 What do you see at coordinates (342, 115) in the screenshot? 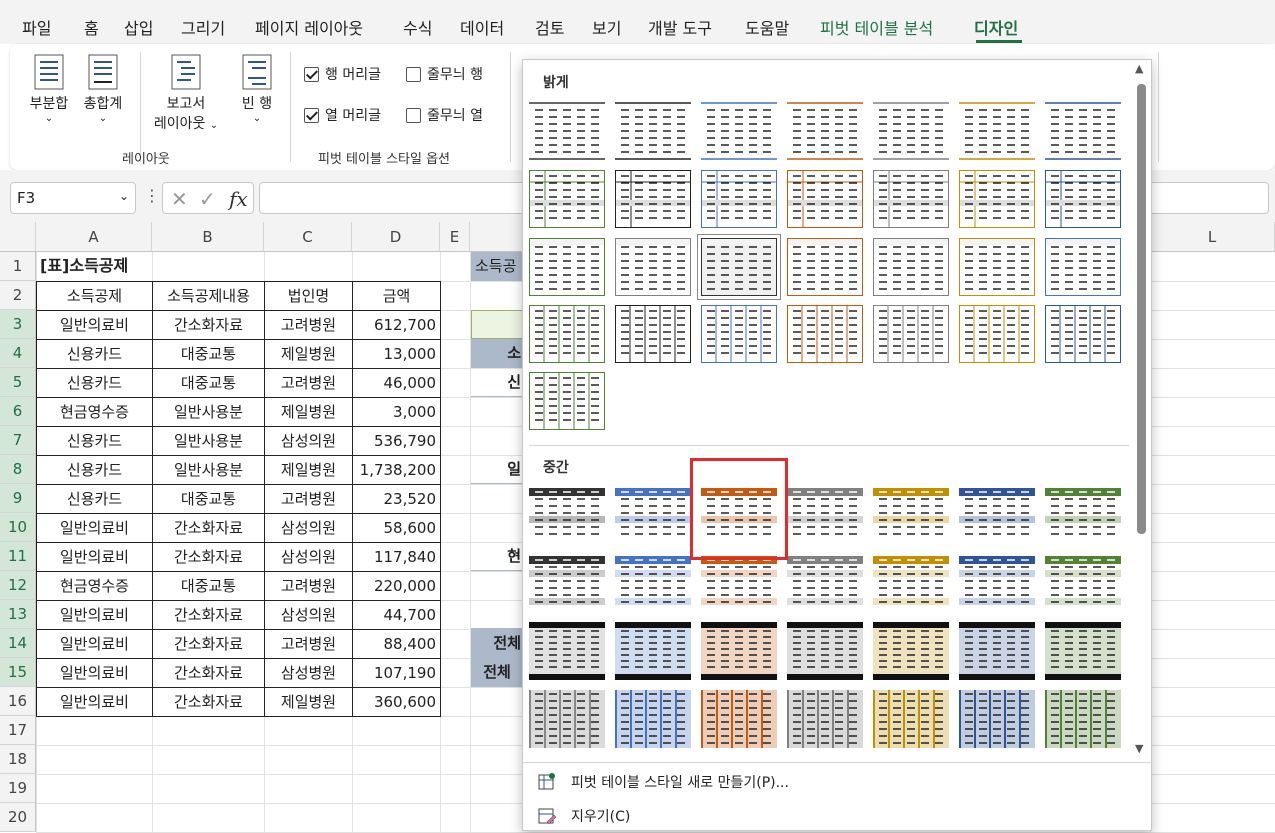
I see `col-headers-checkbox: 열 머리글` at bounding box center [342, 115].